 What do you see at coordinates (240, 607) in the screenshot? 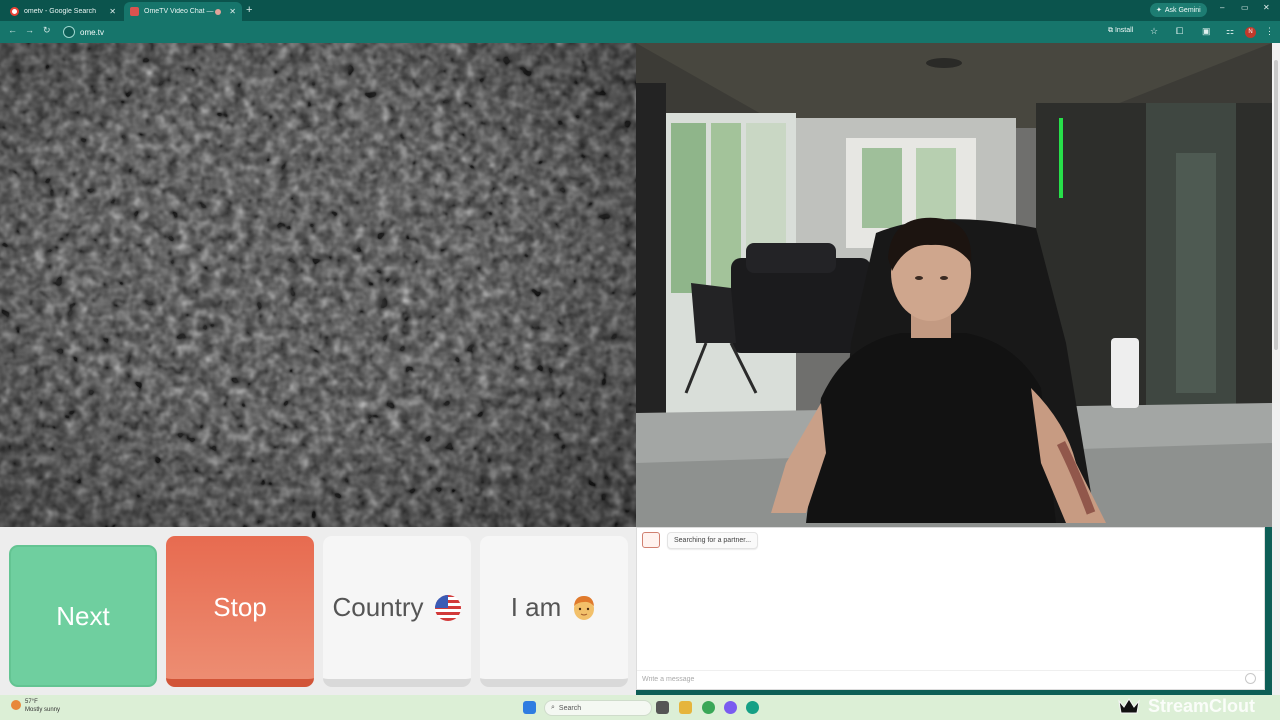
I see `stop-label: Stop` at bounding box center [240, 607].